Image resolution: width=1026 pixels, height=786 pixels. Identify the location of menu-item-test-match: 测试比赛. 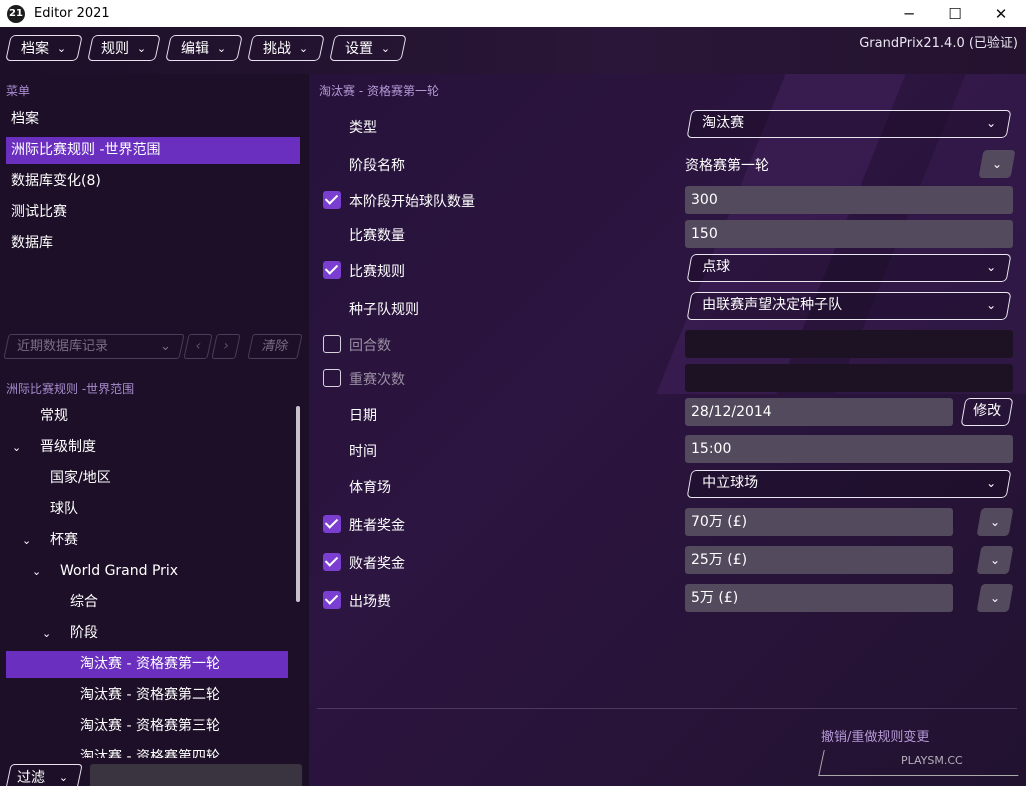
(153, 212).